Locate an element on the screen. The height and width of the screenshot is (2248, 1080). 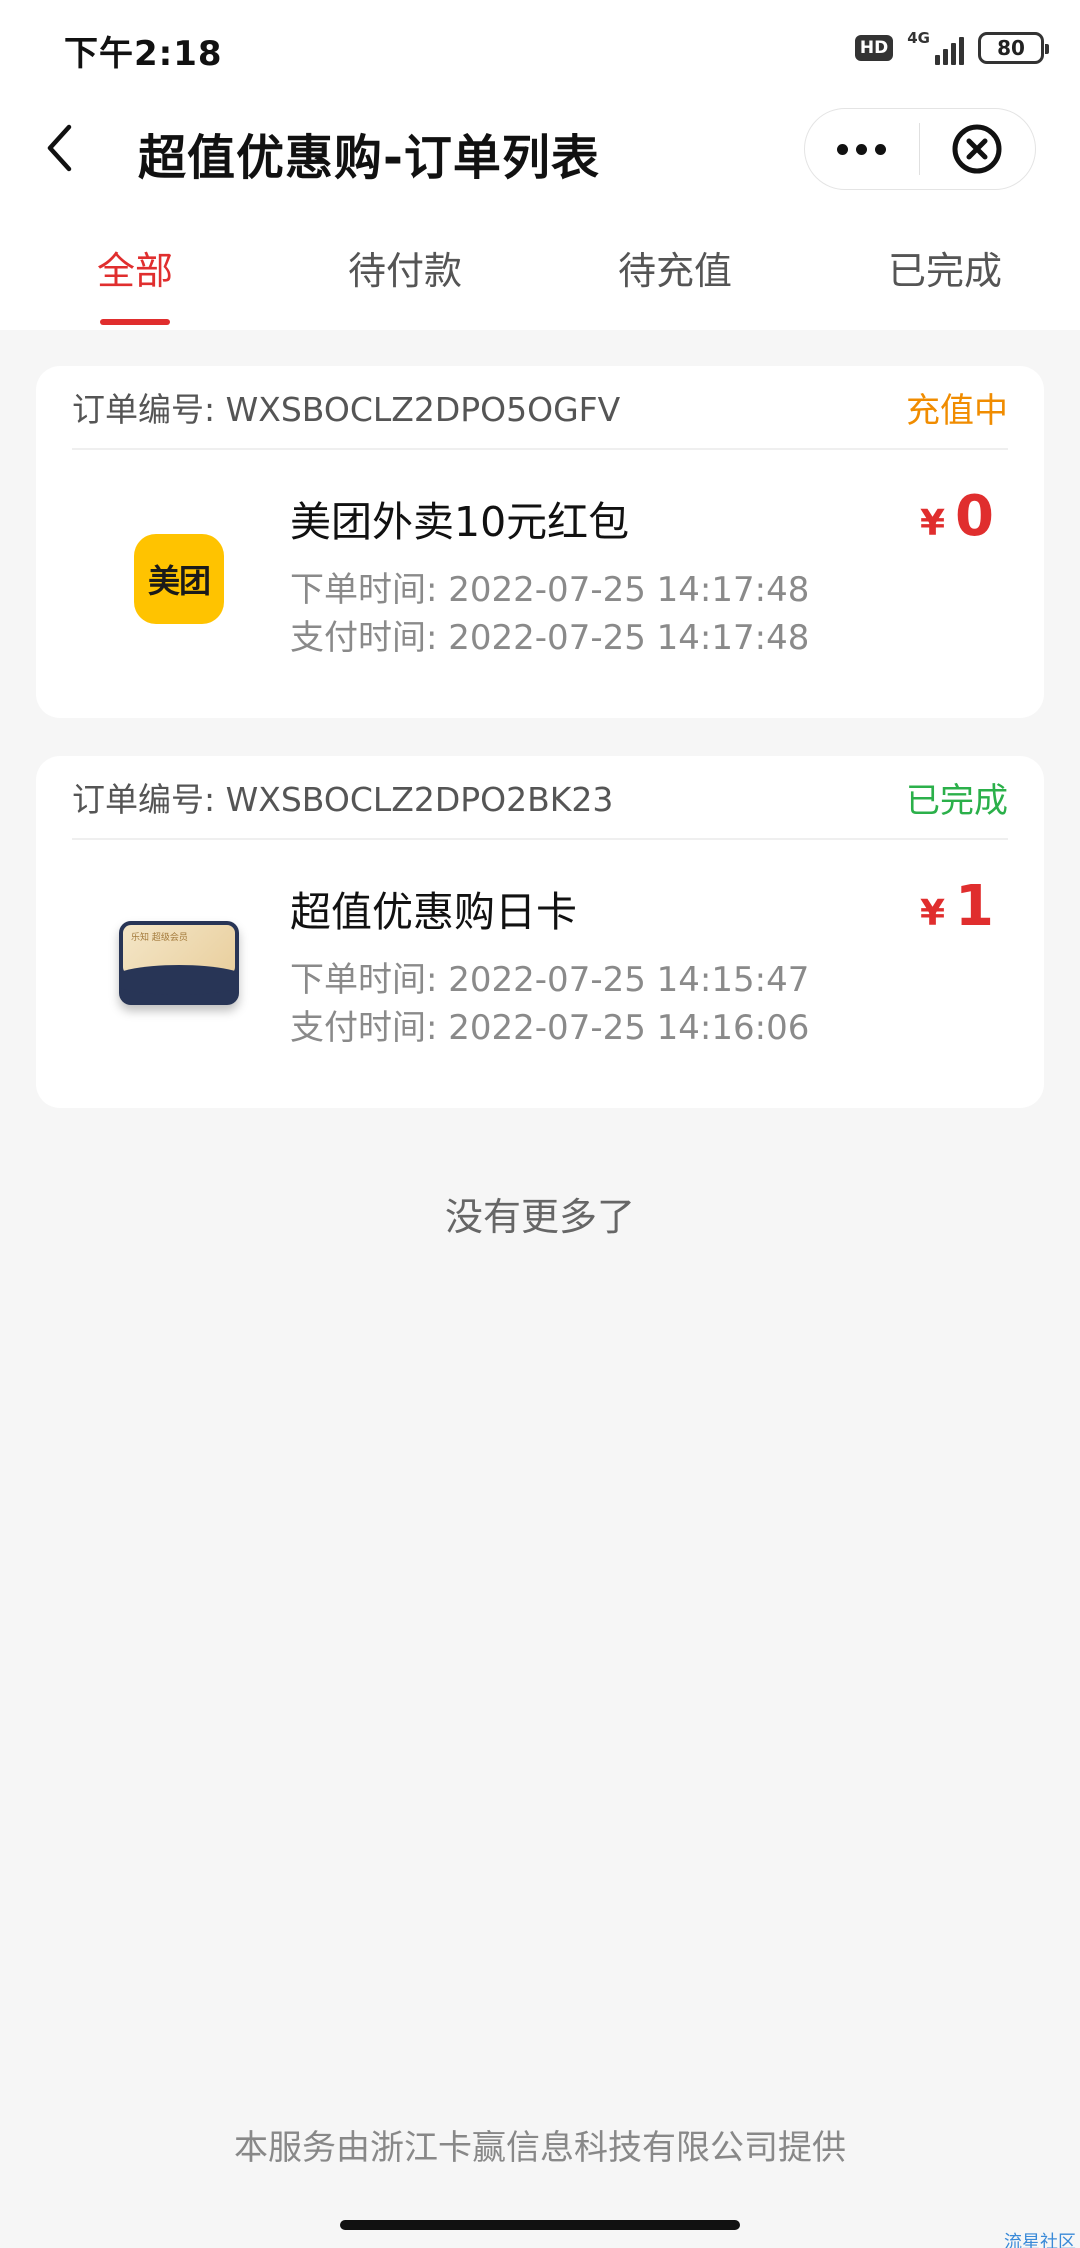
order-time: 下单时间: 2022-07-25 14:17:48 is located at coordinates (550, 590).